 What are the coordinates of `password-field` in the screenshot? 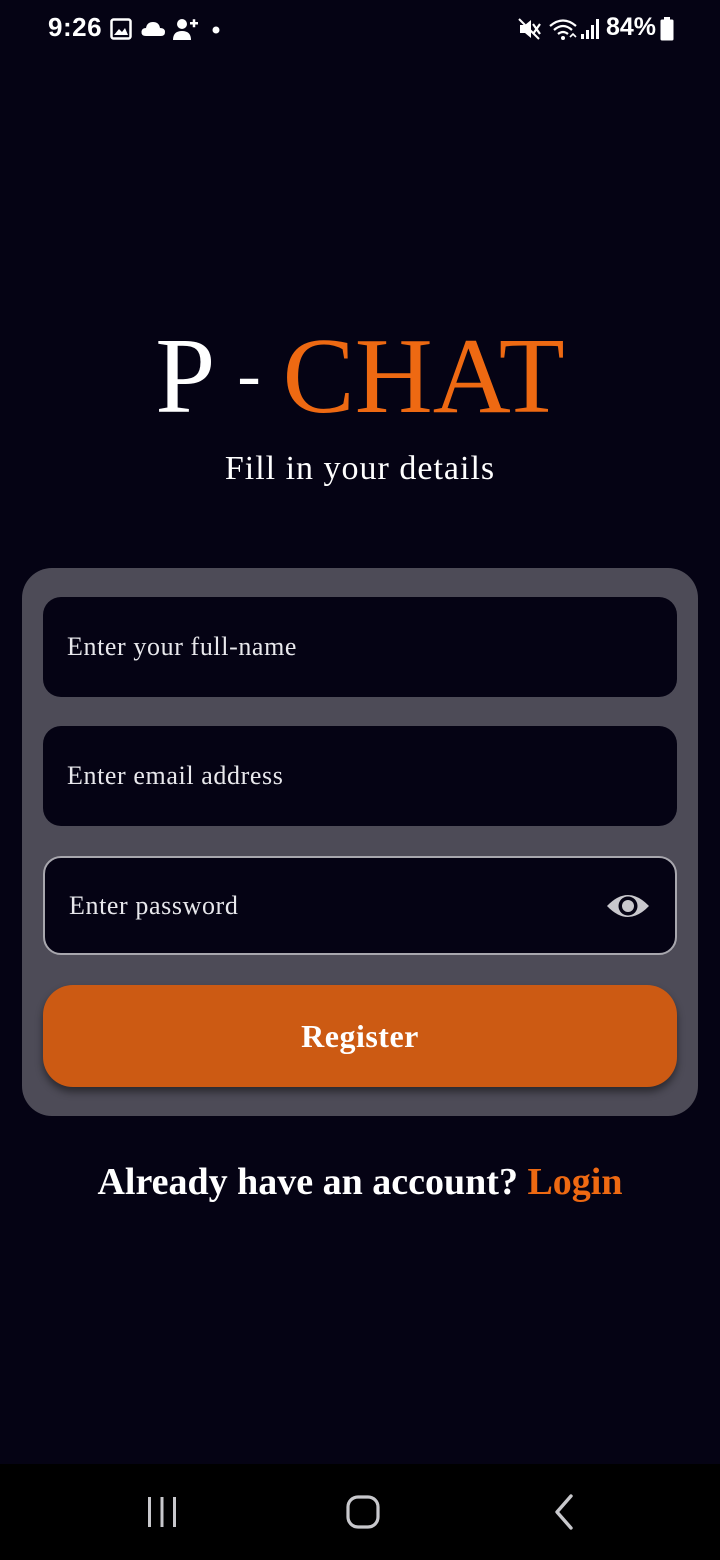 It's located at (360, 905).